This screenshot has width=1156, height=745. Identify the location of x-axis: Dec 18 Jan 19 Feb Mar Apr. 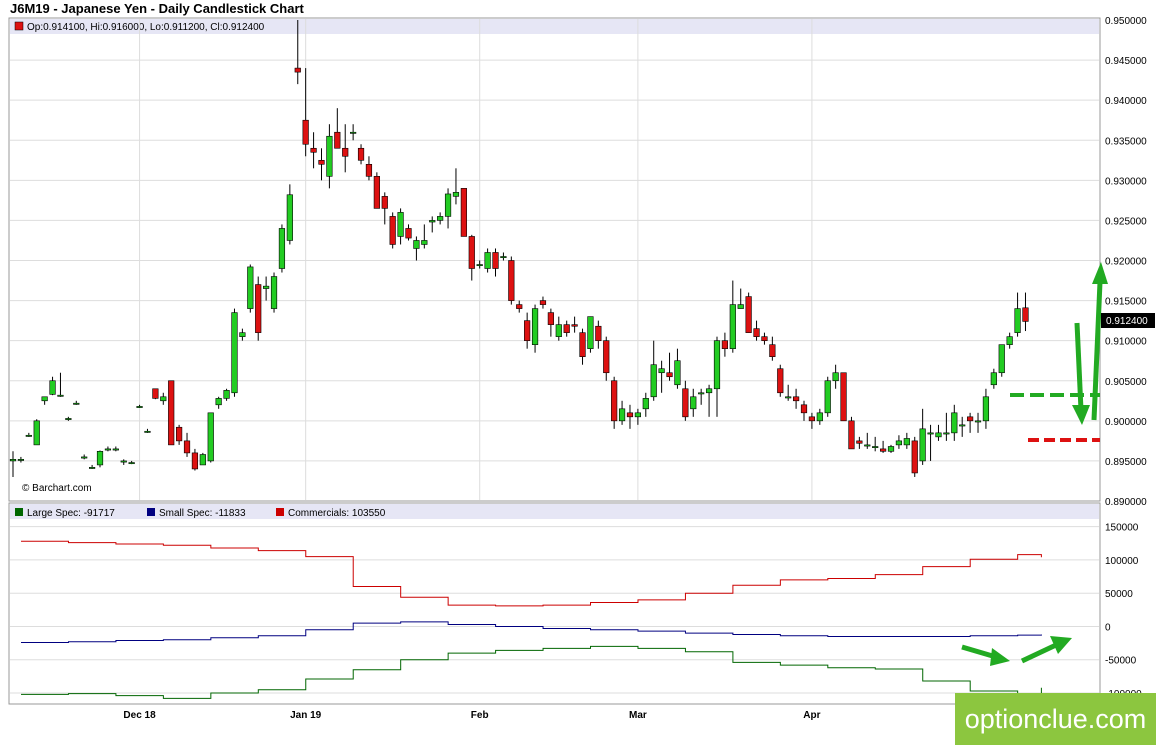
(471, 715).